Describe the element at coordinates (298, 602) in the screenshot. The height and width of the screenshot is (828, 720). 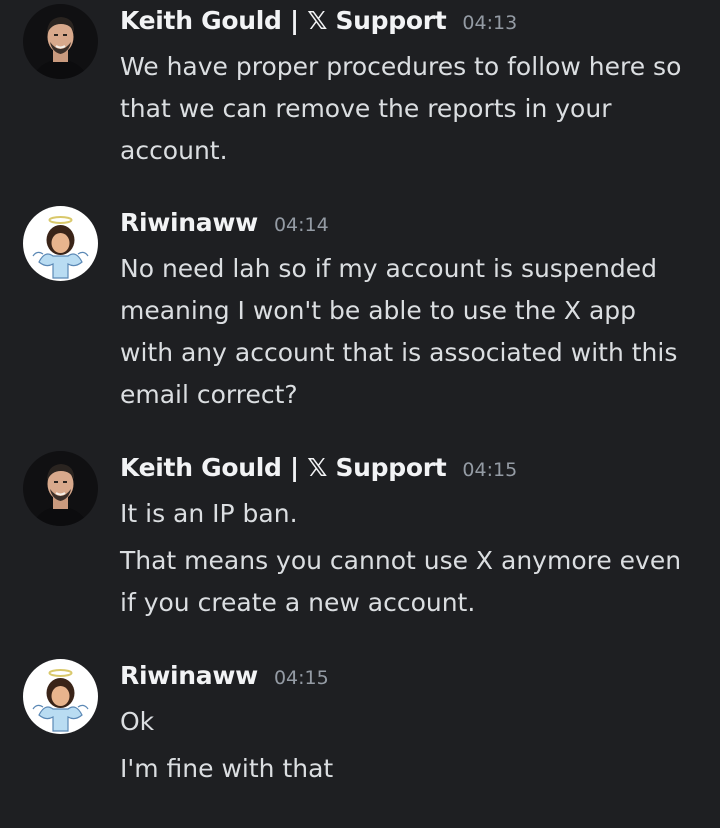
I see `message-text: if you create a new account.` at that location.